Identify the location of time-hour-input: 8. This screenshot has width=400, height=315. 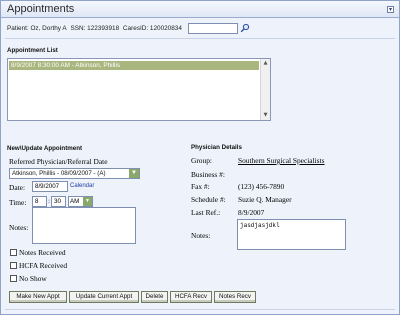
(39, 201).